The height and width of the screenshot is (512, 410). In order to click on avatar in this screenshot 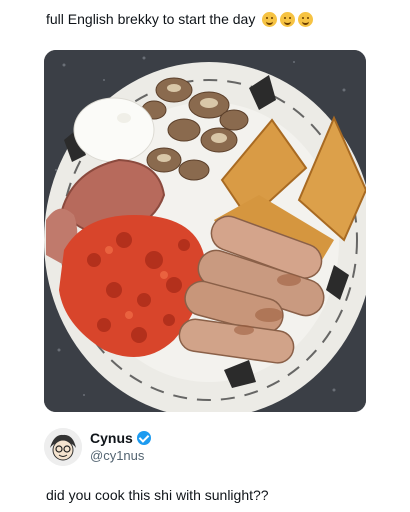, I will do `click(63, 447)`.